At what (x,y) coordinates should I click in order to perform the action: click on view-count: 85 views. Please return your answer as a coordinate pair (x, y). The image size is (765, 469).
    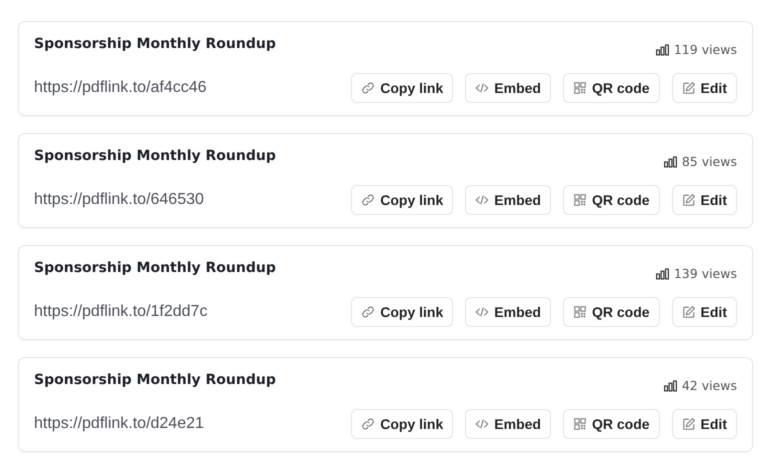
    Looking at the image, I should click on (709, 161).